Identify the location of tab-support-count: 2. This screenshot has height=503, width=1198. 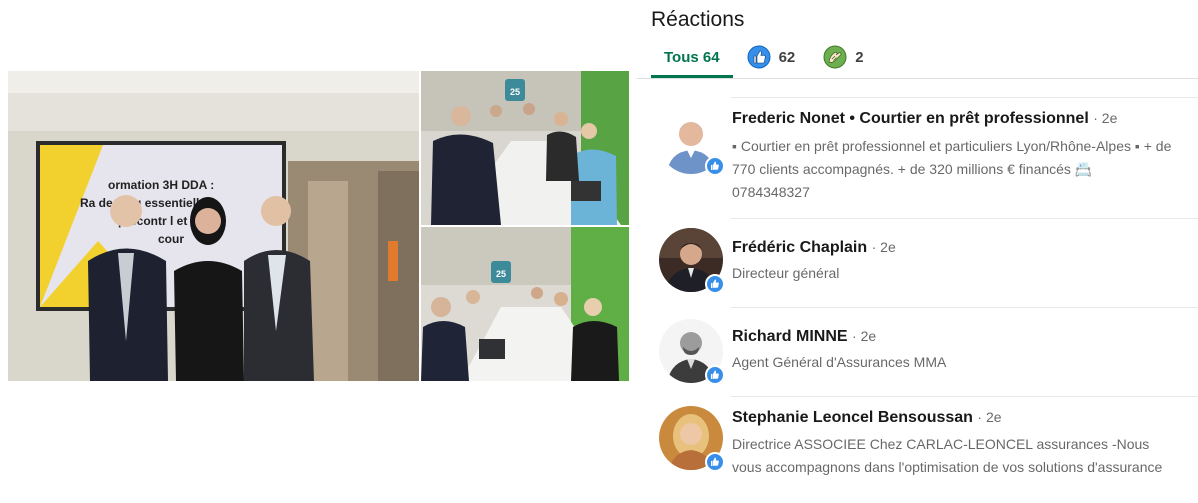
(859, 57).